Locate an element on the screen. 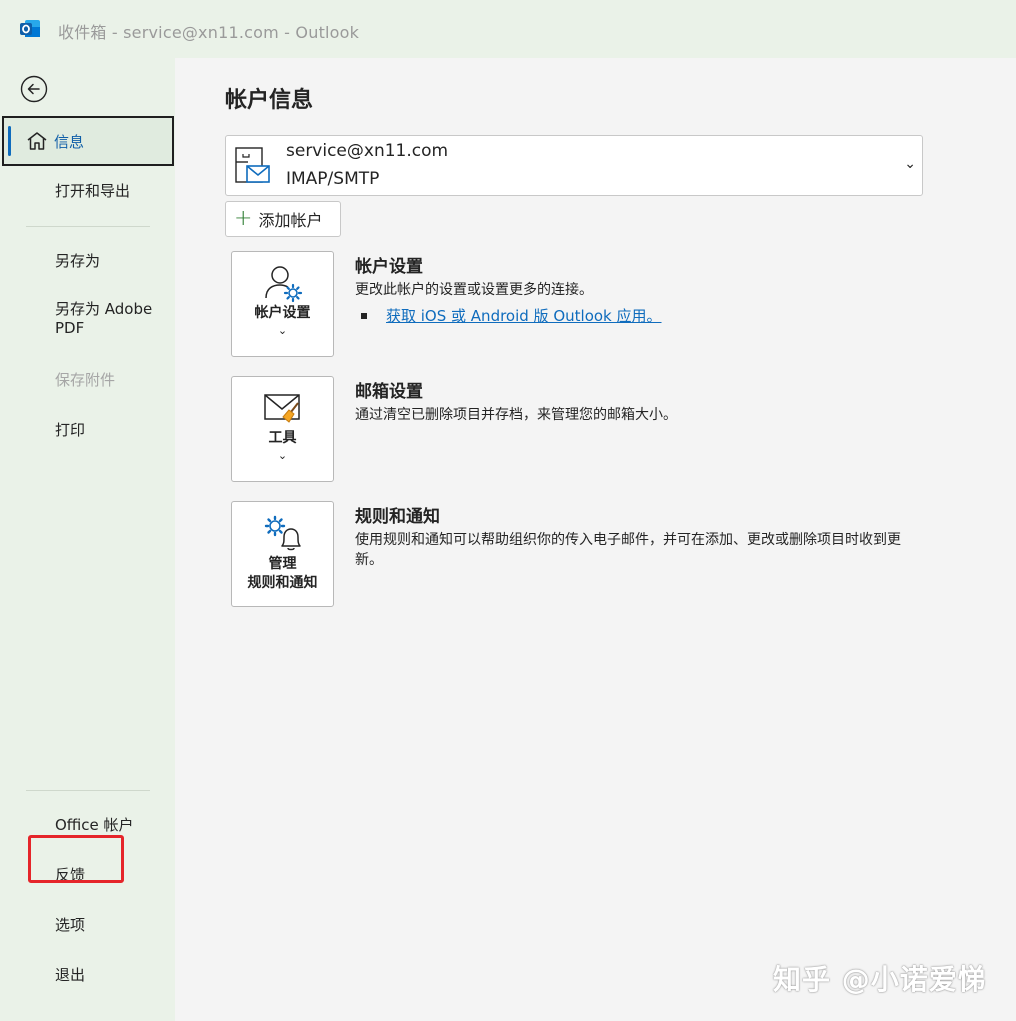  get-mobile-app-link: 获取 iOS 或 Android 版 Outlook 应用。 is located at coordinates (524, 315).